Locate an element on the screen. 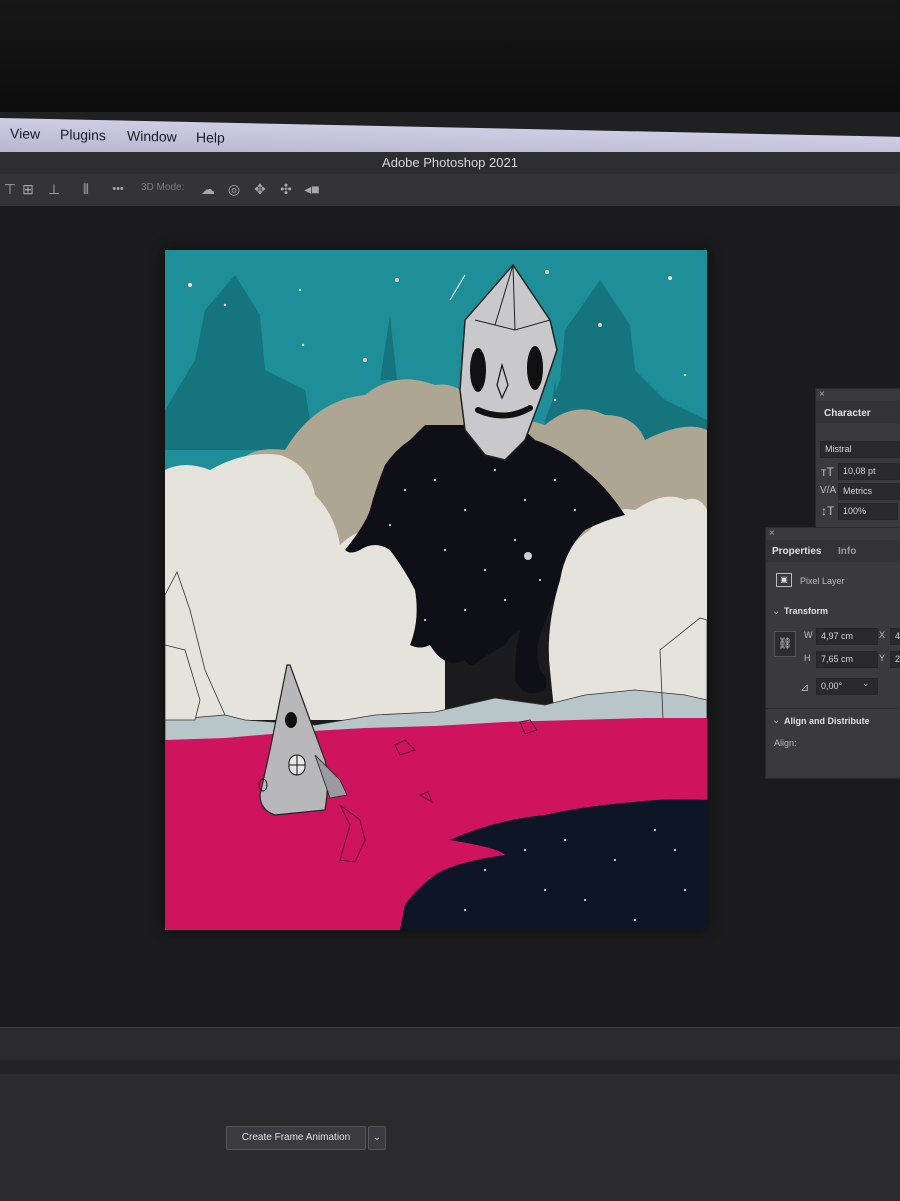 The height and width of the screenshot is (1201, 900). transform-heading: Transform is located at coordinates (806, 611).